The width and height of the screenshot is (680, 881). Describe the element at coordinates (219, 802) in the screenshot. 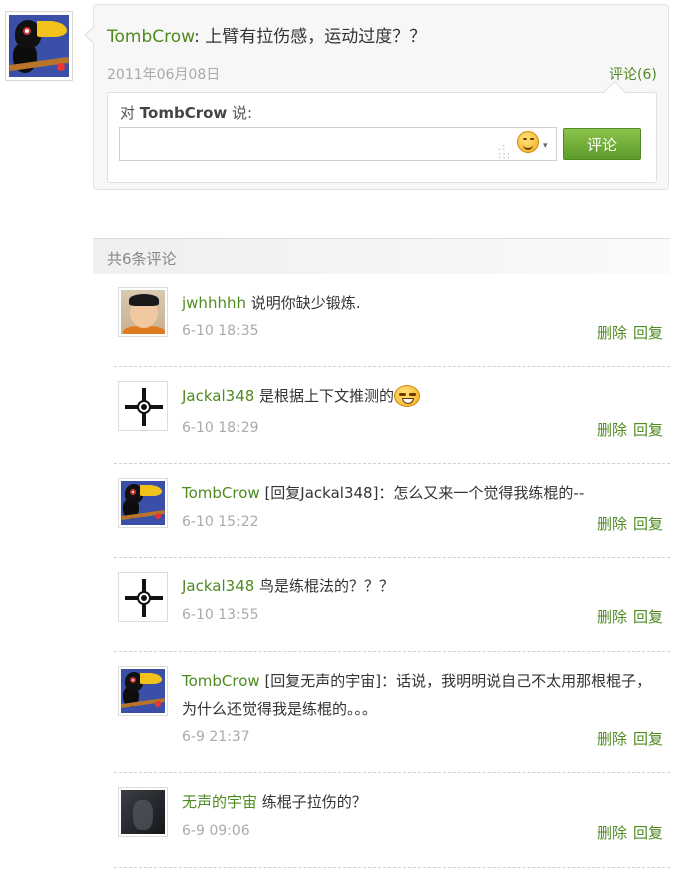

I see `commenter-name: 无声的宇宙` at that location.